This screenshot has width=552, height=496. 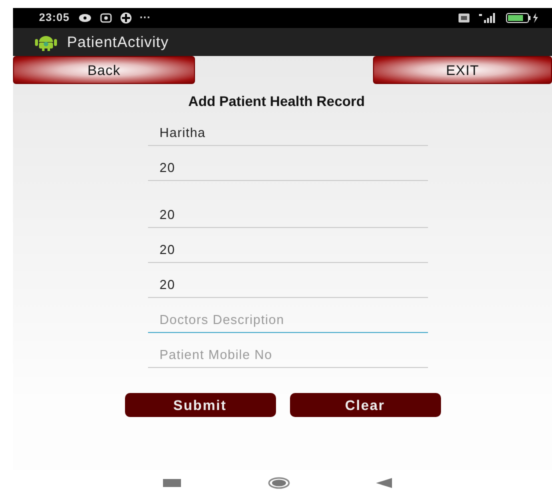 What do you see at coordinates (200, 405) in the screenshot?
I see `form-button: Submit` at bounding box center [200, 405].